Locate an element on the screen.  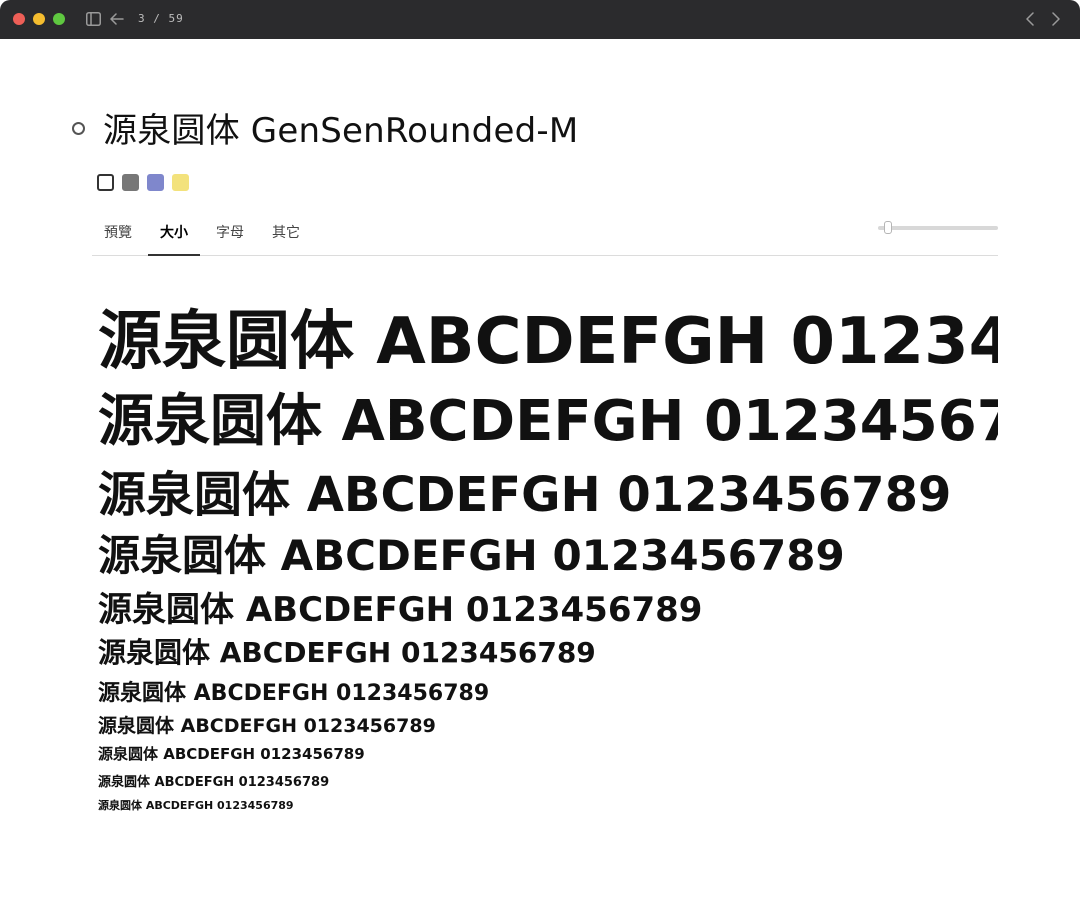
swatch-white is located at coordinates (105, 182).